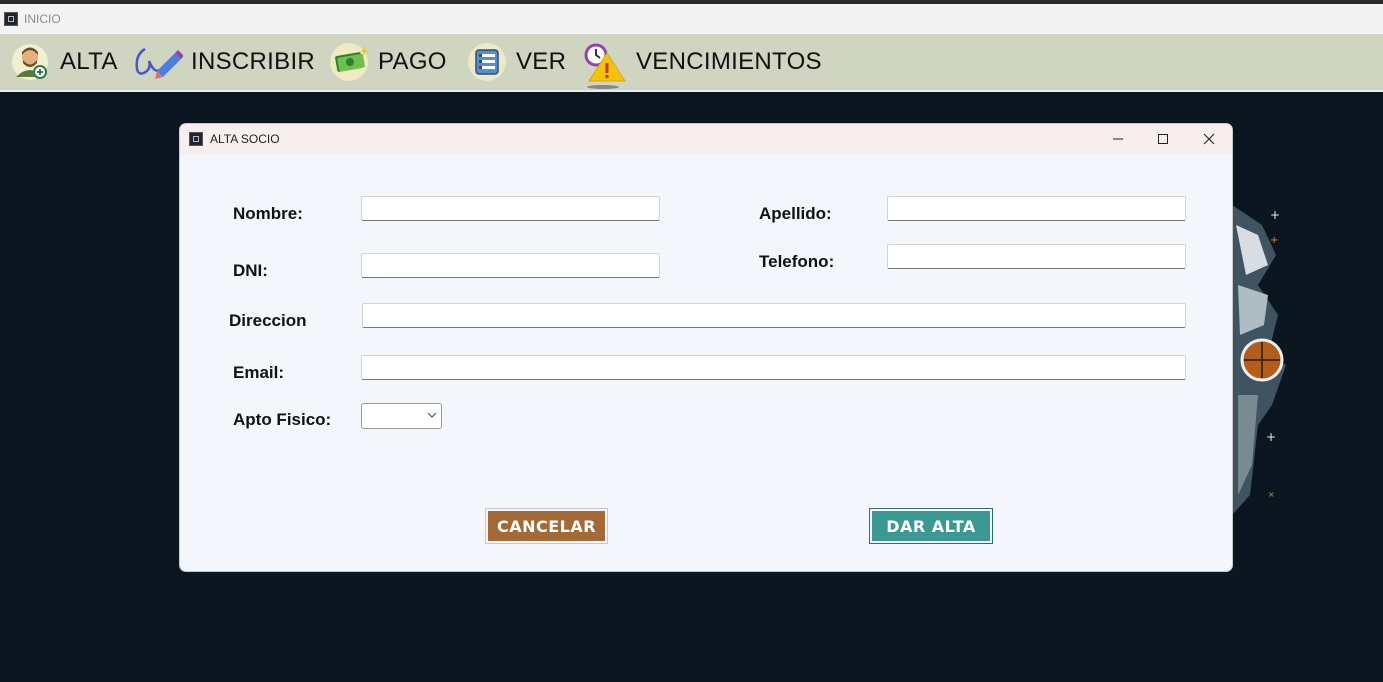 Image resolution: width=1383 pixels, height=682 pixels. I want to click on dialog-title: ALTA SOCIO, so click(245, 139).